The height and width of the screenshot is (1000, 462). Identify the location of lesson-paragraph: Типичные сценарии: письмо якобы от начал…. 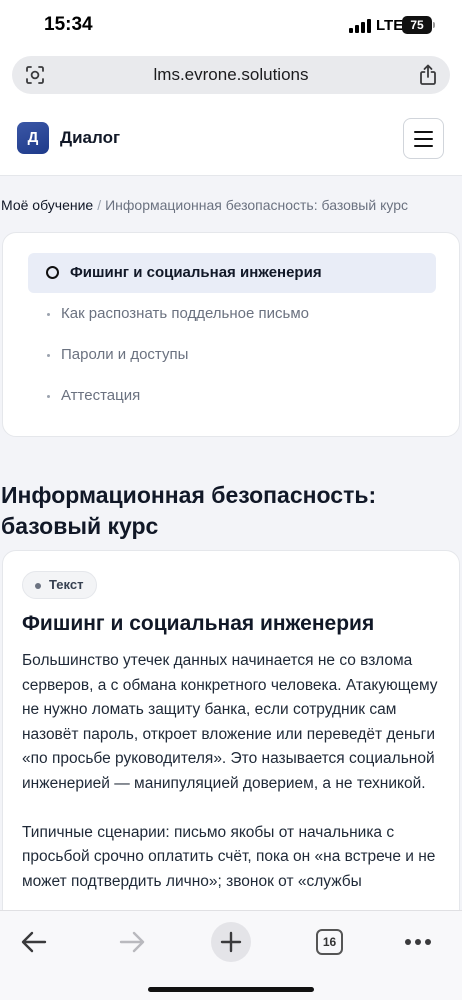
(229, 856).